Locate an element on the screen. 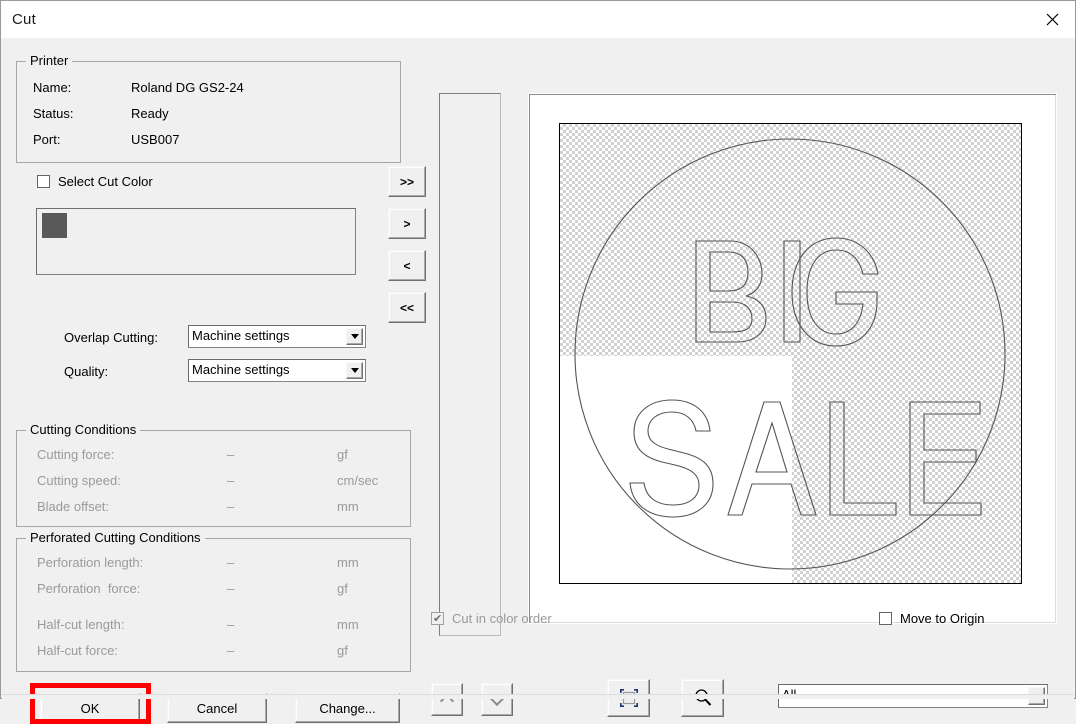 The image size is (1076, 724). move-all-left-button: << is located at coordinates (407, 307).